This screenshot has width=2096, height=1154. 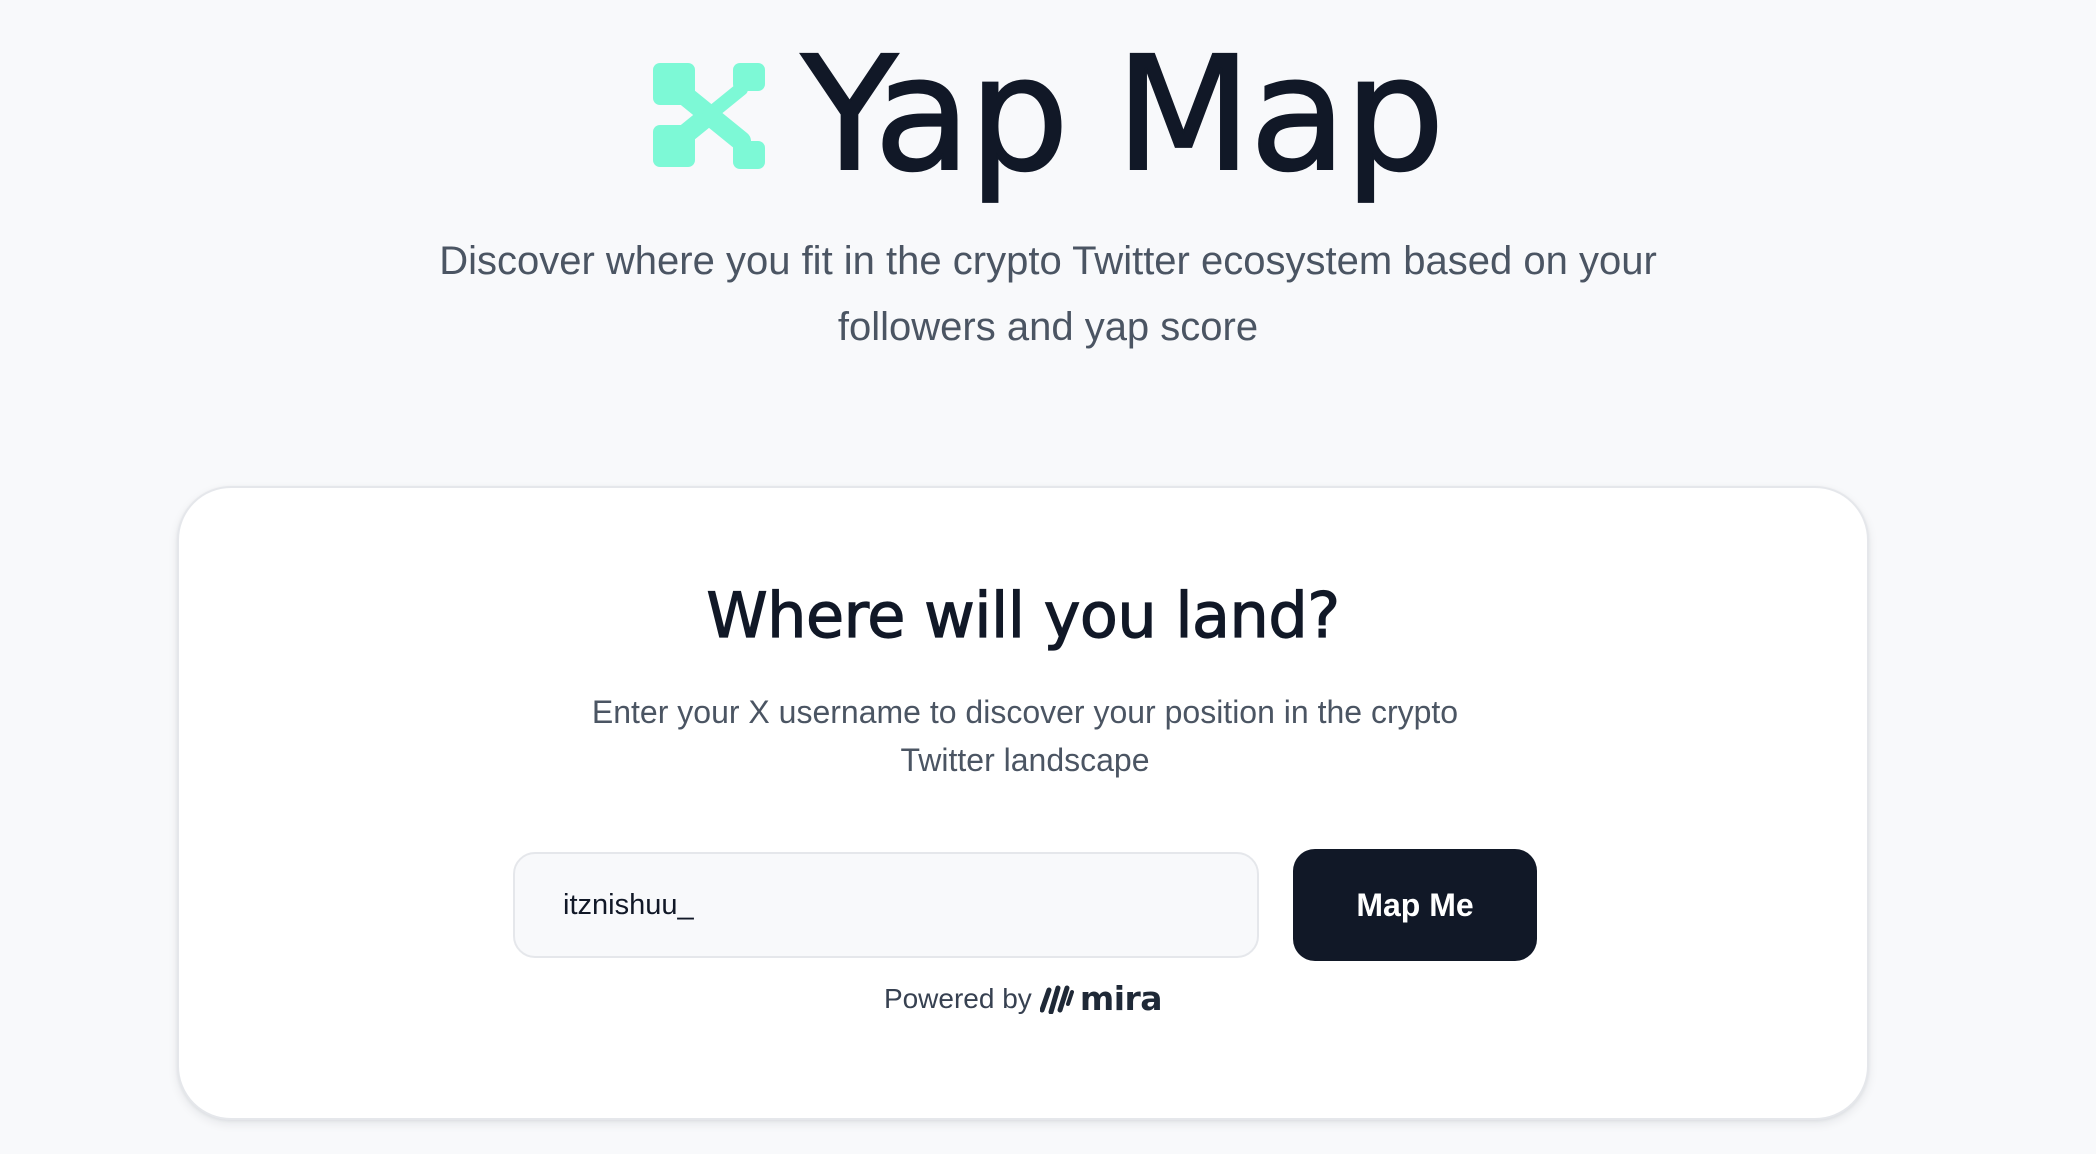 I want to click on brand: Yap Map, so click(x=1049, y=115).